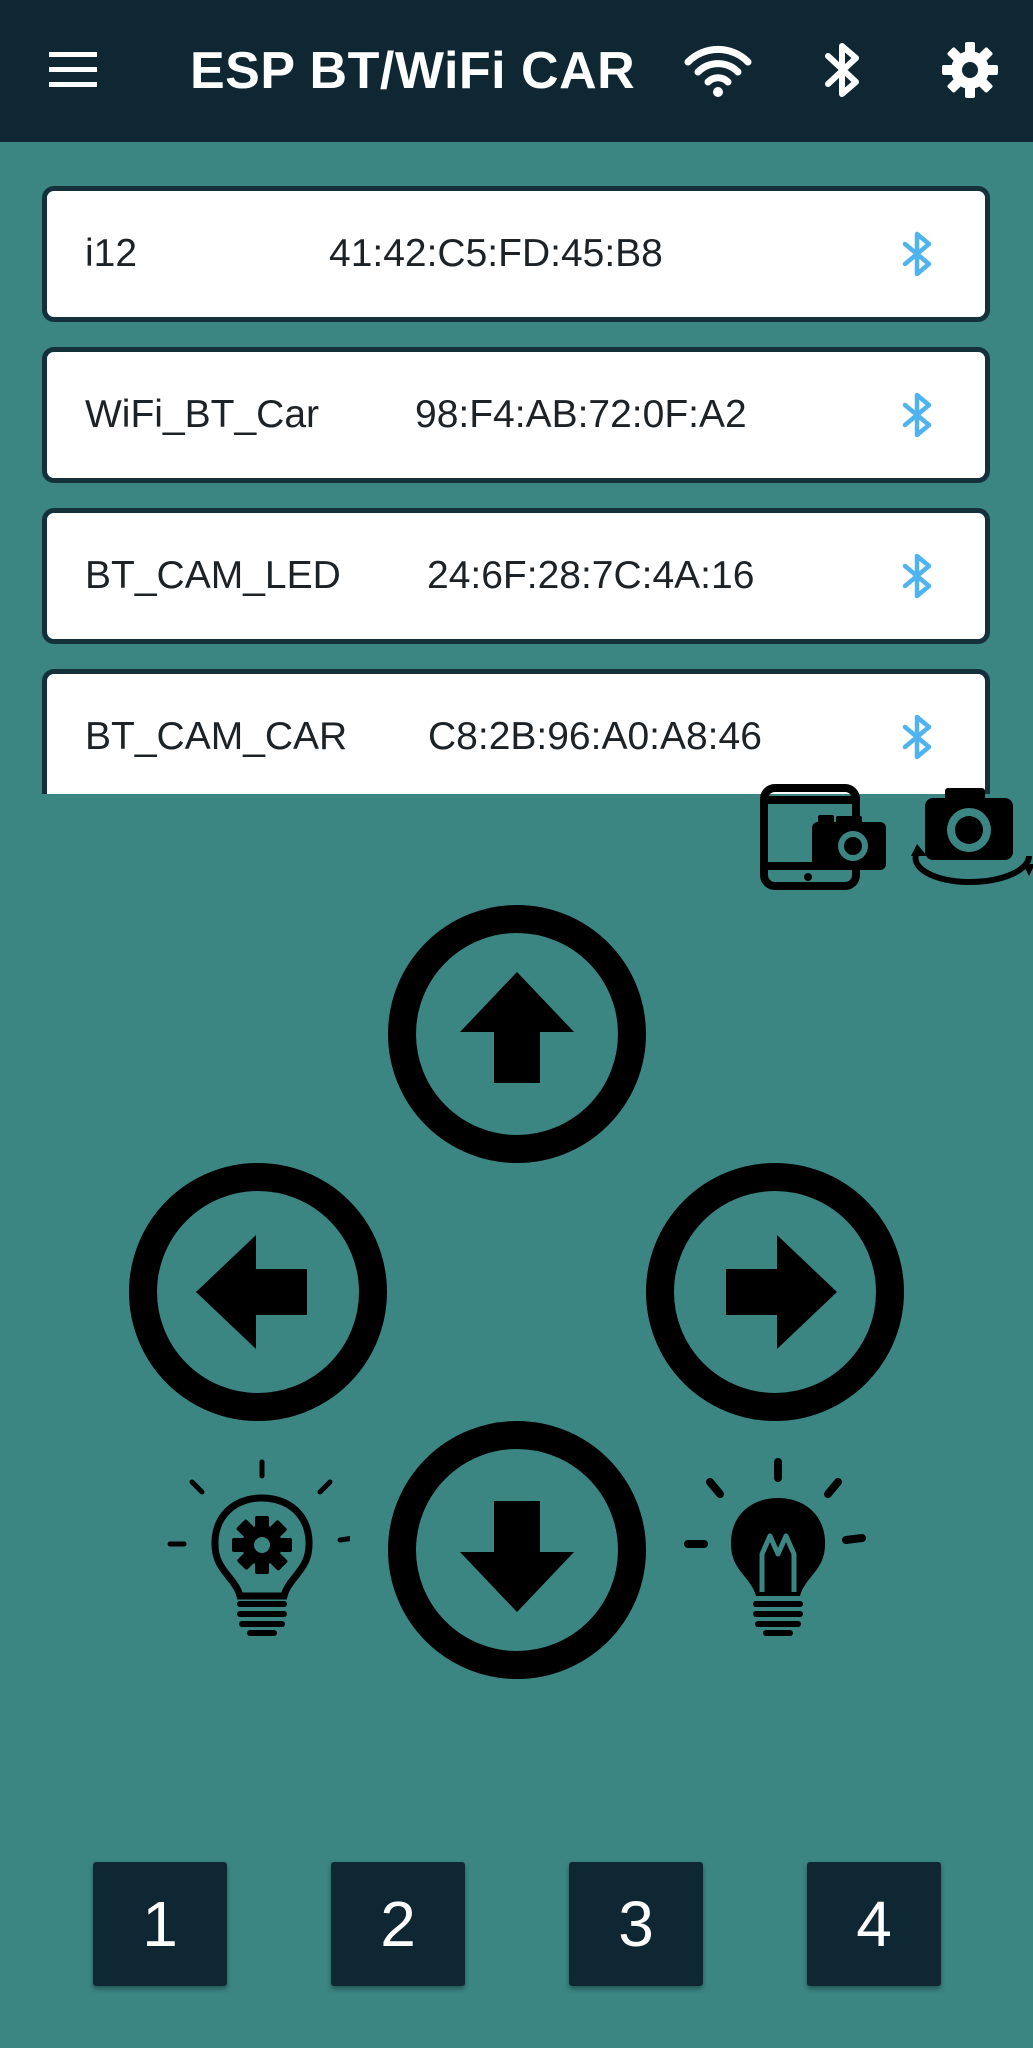 This screenshot has height=2048, width=1033. I want to click on device-item-wifi-bt-car: WiFi_BT_Car 98:F4:AB:72:0F:A2, so click(516, 415).